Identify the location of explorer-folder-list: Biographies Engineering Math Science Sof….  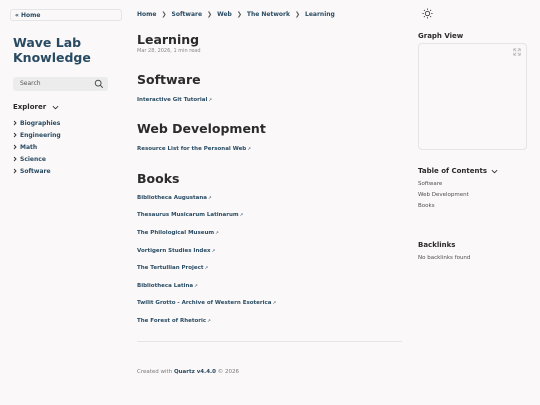
(37, 147).